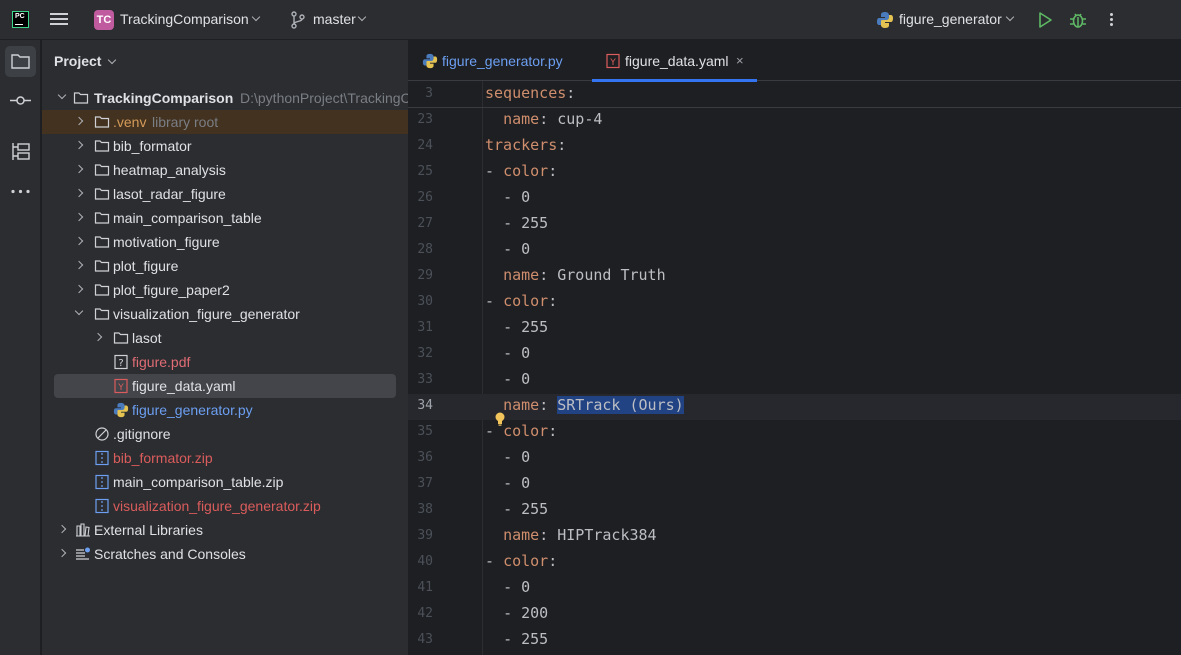 The image size is (1181, 655). Describe the element at coordinates (102, 506) in the screenshot. I see `archive-icon` at that location.